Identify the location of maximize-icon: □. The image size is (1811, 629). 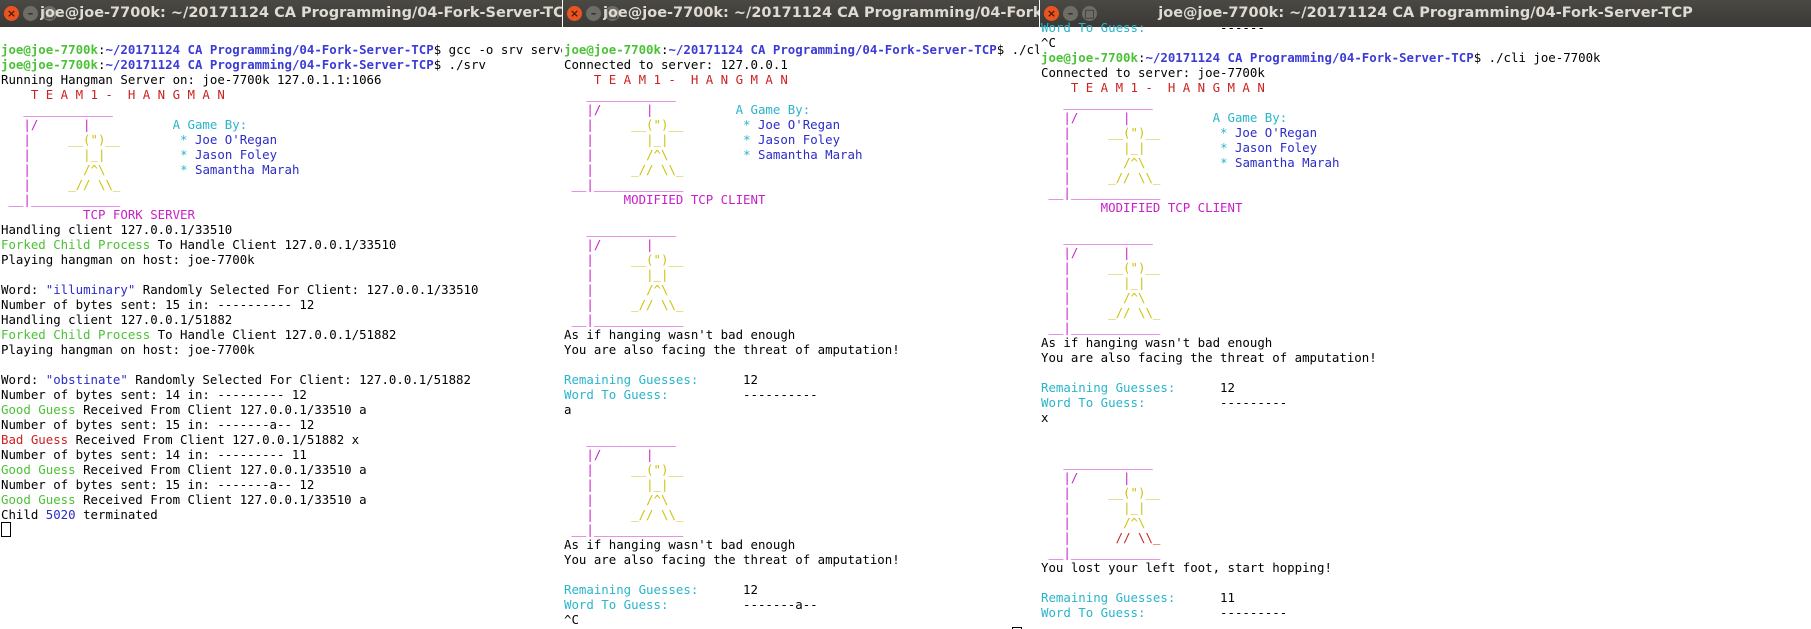
(1089, 13).